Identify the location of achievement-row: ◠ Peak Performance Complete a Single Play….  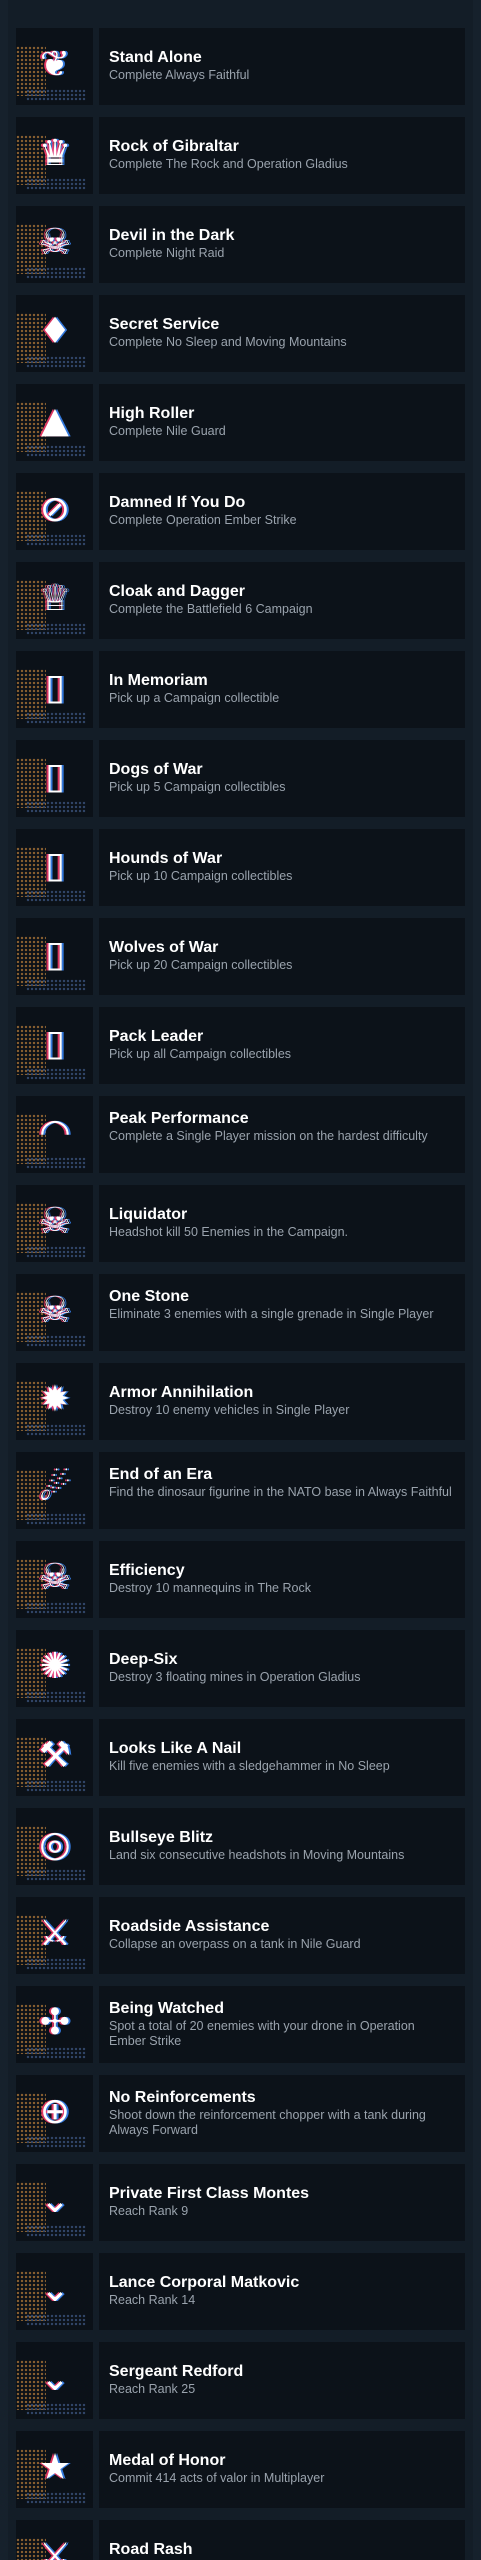
(240, 1134).